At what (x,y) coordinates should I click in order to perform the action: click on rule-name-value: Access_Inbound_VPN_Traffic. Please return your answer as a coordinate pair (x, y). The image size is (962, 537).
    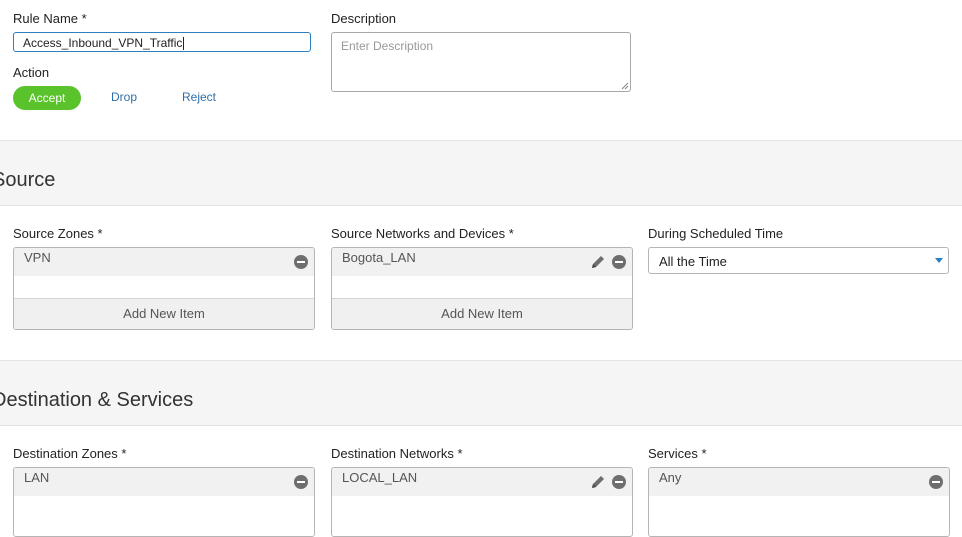
    Looking at the image, I should click on (103, 43).